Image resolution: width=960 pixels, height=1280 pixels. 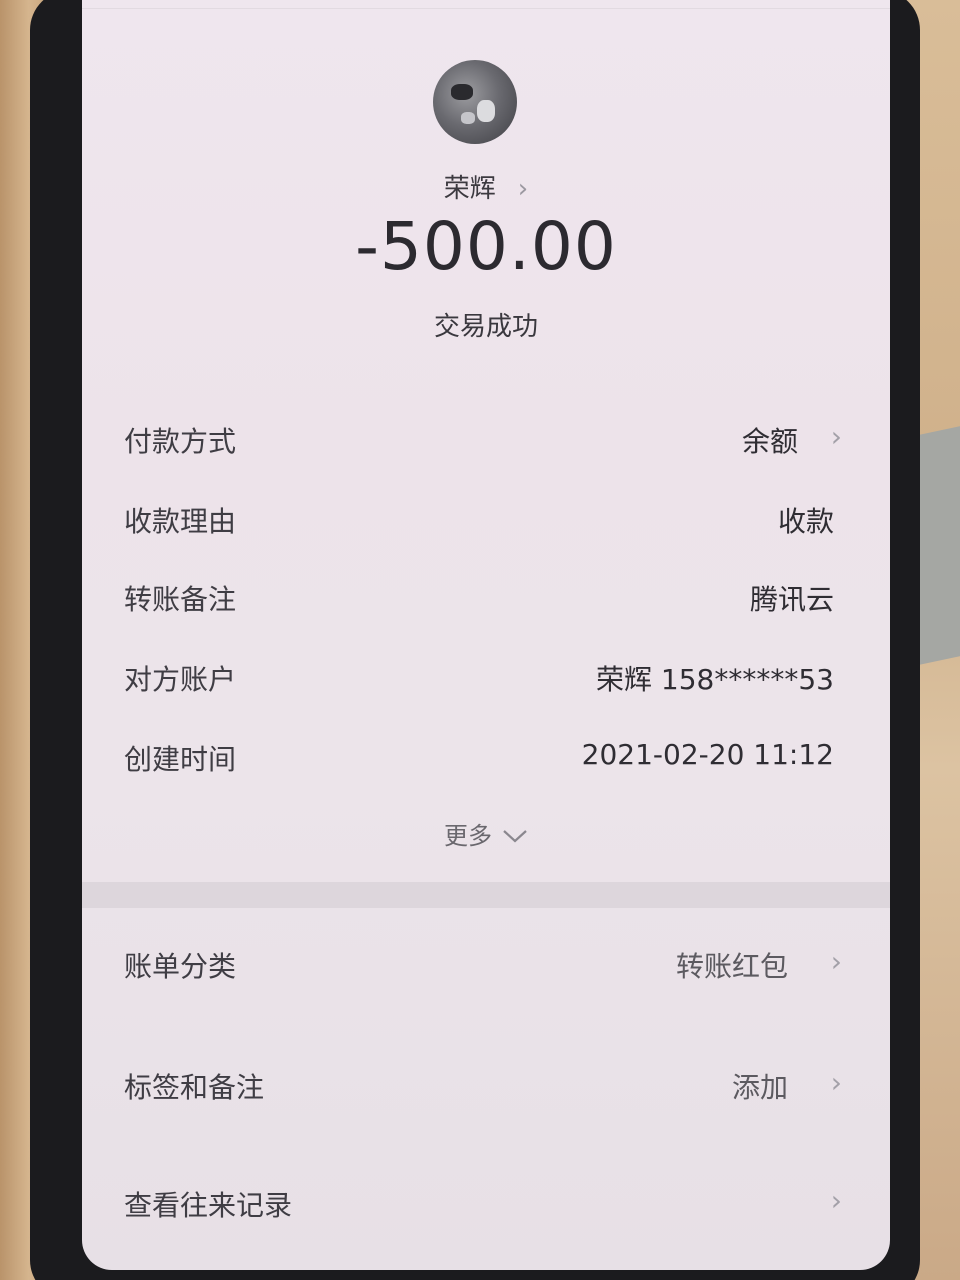 I want to click on payee-name: 荣辉, so click(x=469, y=189).